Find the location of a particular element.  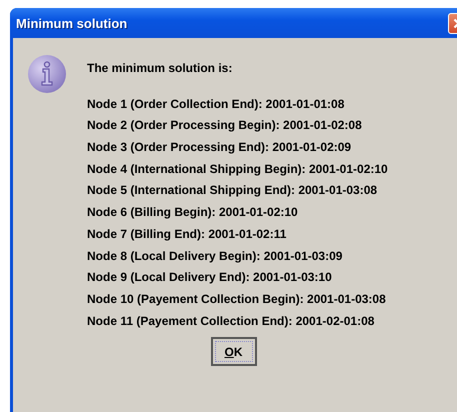

solution-line: Node 11 (Payement Collection End): 2001-02-01:08 is located at coordinates (231, 321).